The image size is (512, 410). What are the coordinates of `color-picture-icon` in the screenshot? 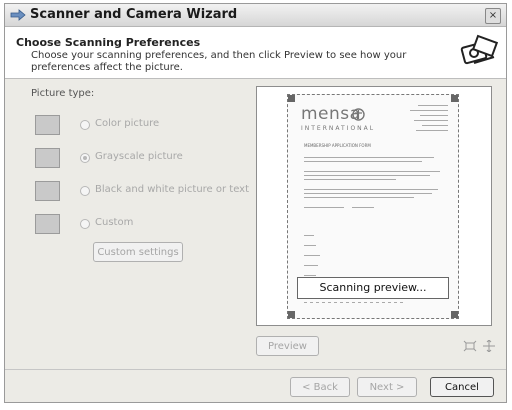 It's located at (47, 125).